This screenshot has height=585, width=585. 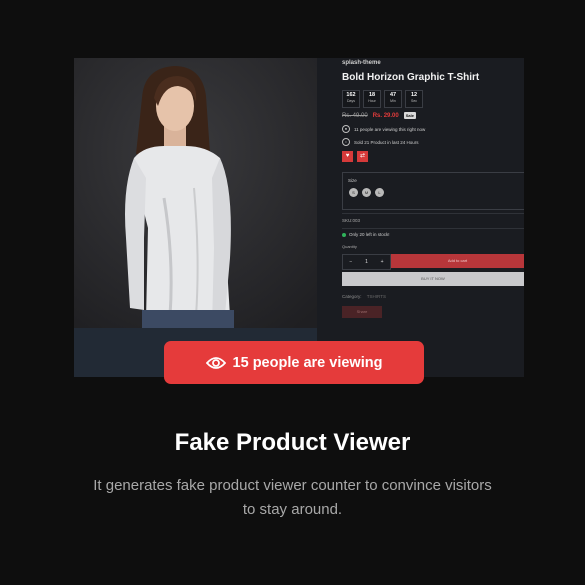 I want to click on viewing-info: ● 11 people are viewing this right now, so click(x=383, y=129).